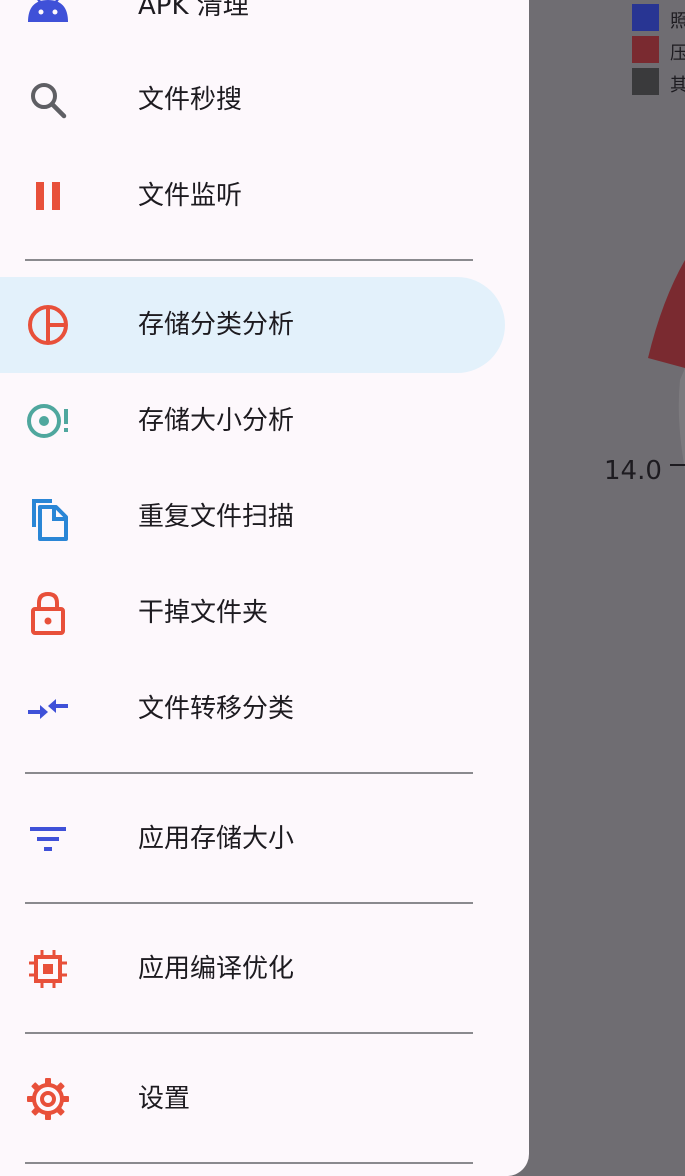 Image resolution: width=685 pixels, height=1176 pixels. I want to click on nav-item-label: 应用编译优化, so click(216, 969).